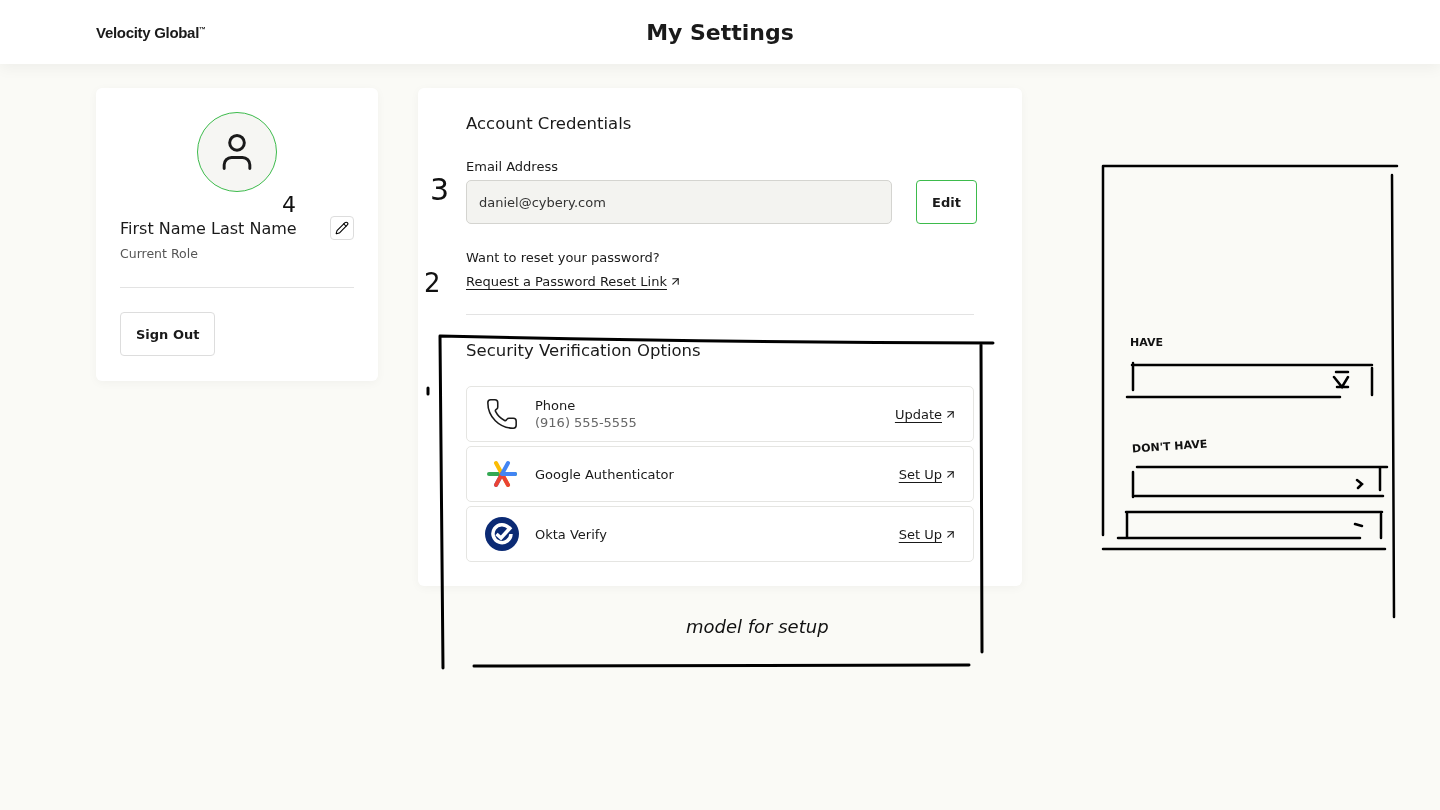  What do you see at coordinates (502, 414) in the screenshot?
I see `phone-icon` at bounding box center [502, 414].